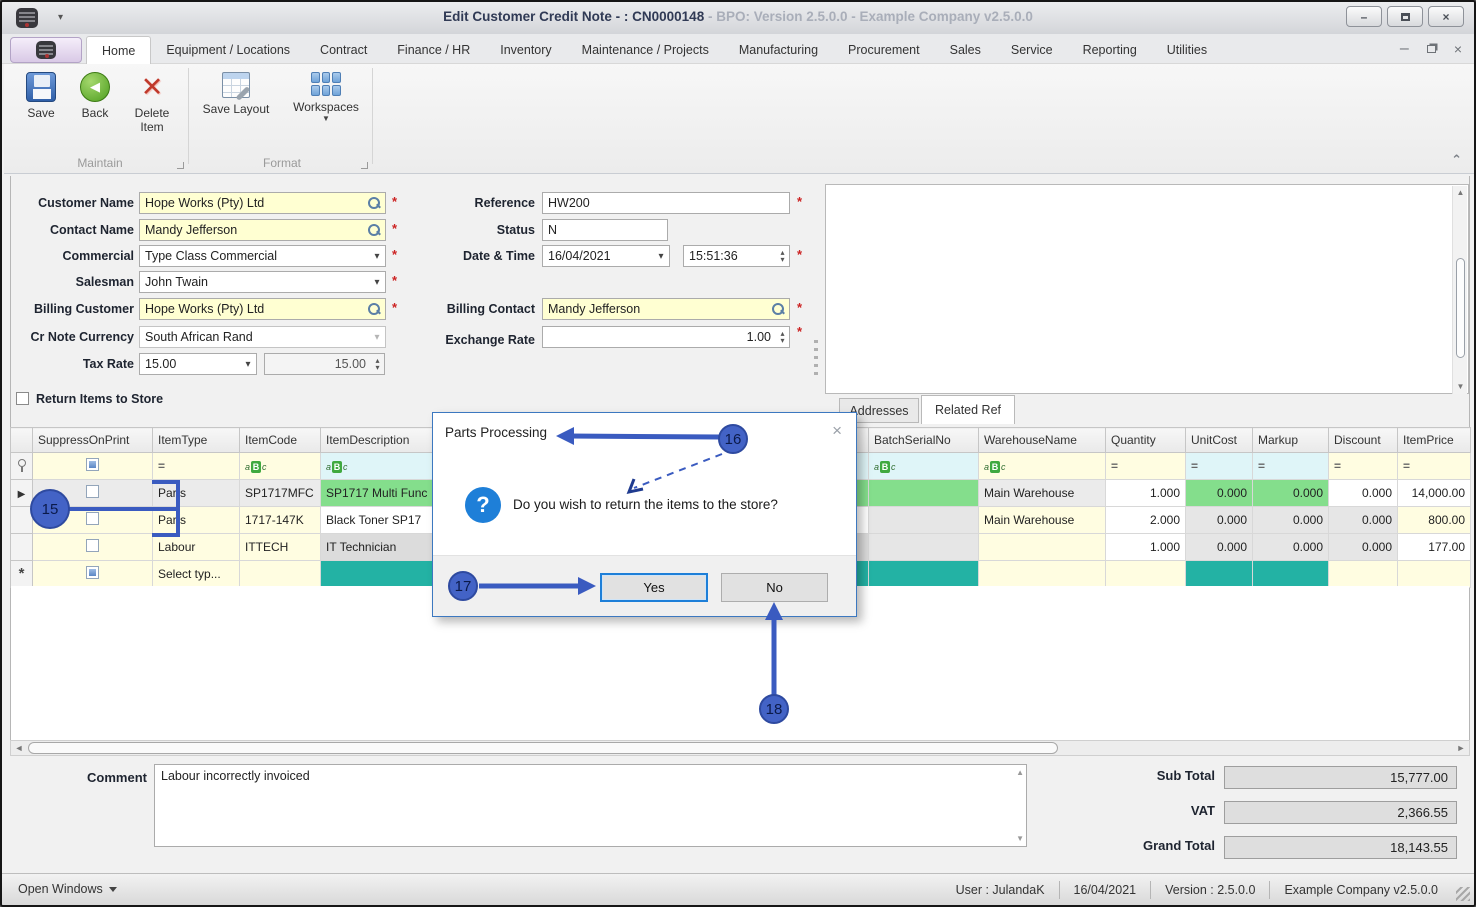 This screenshot has width=1476, height=907. I want to click on cell-warehousename: Main Warehouse, so click(1042, 493).